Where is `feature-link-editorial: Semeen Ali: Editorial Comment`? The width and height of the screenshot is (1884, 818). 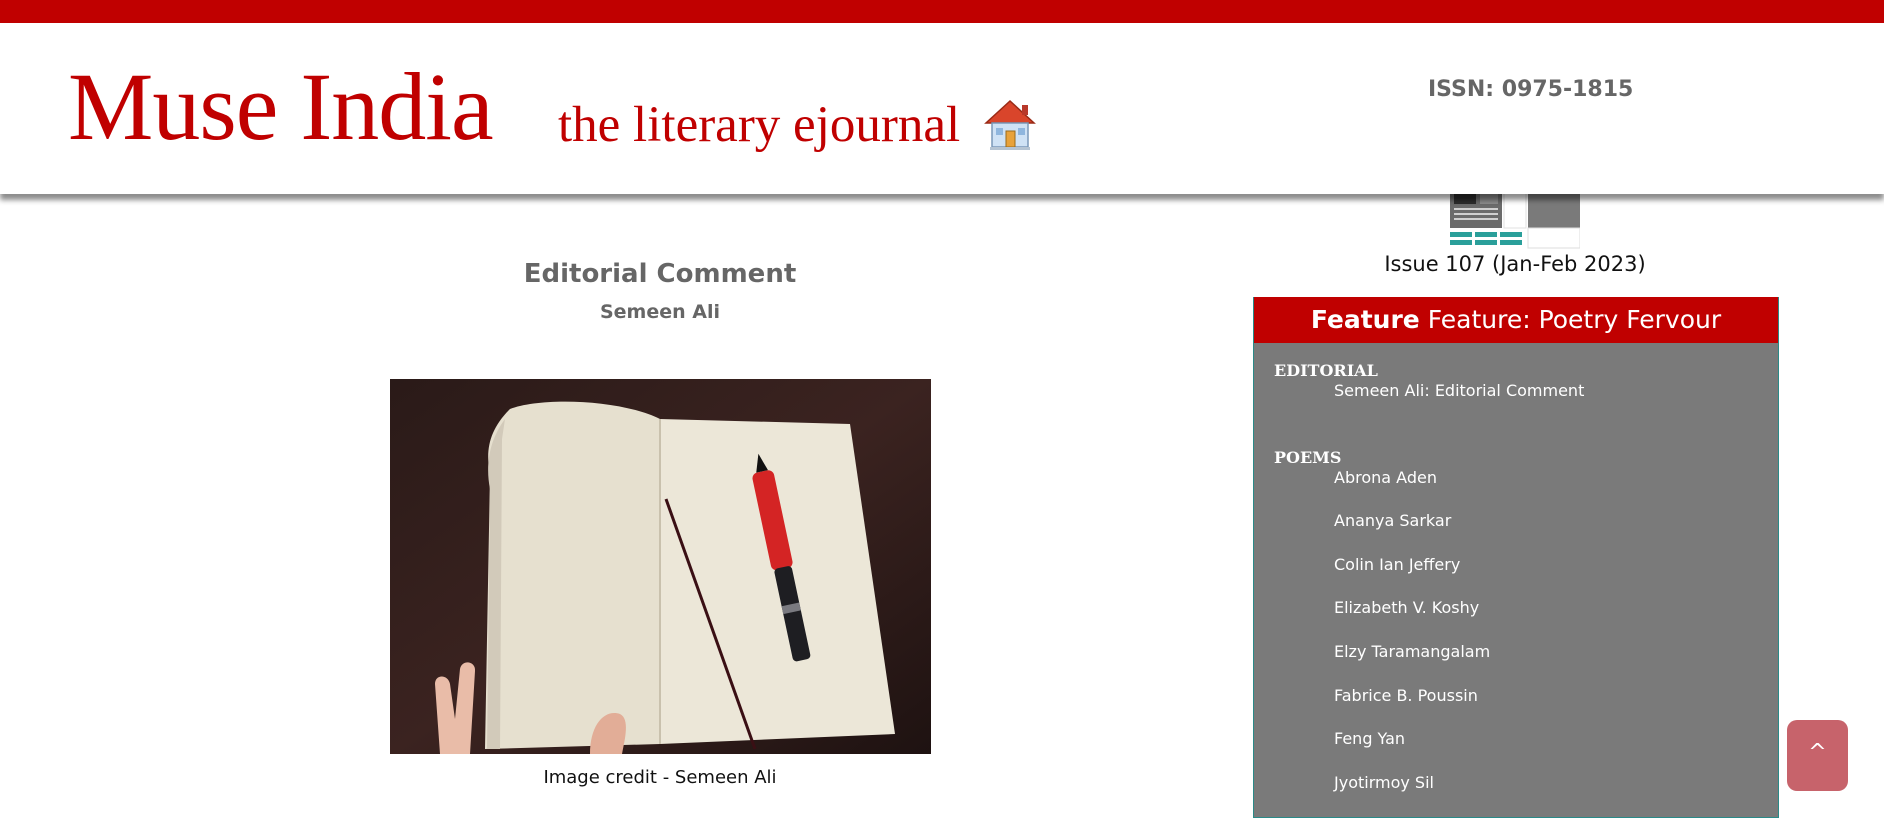 feature-link-editorial: Semeen Ali: Editorial Comment is located at coordinates (1459, 390).